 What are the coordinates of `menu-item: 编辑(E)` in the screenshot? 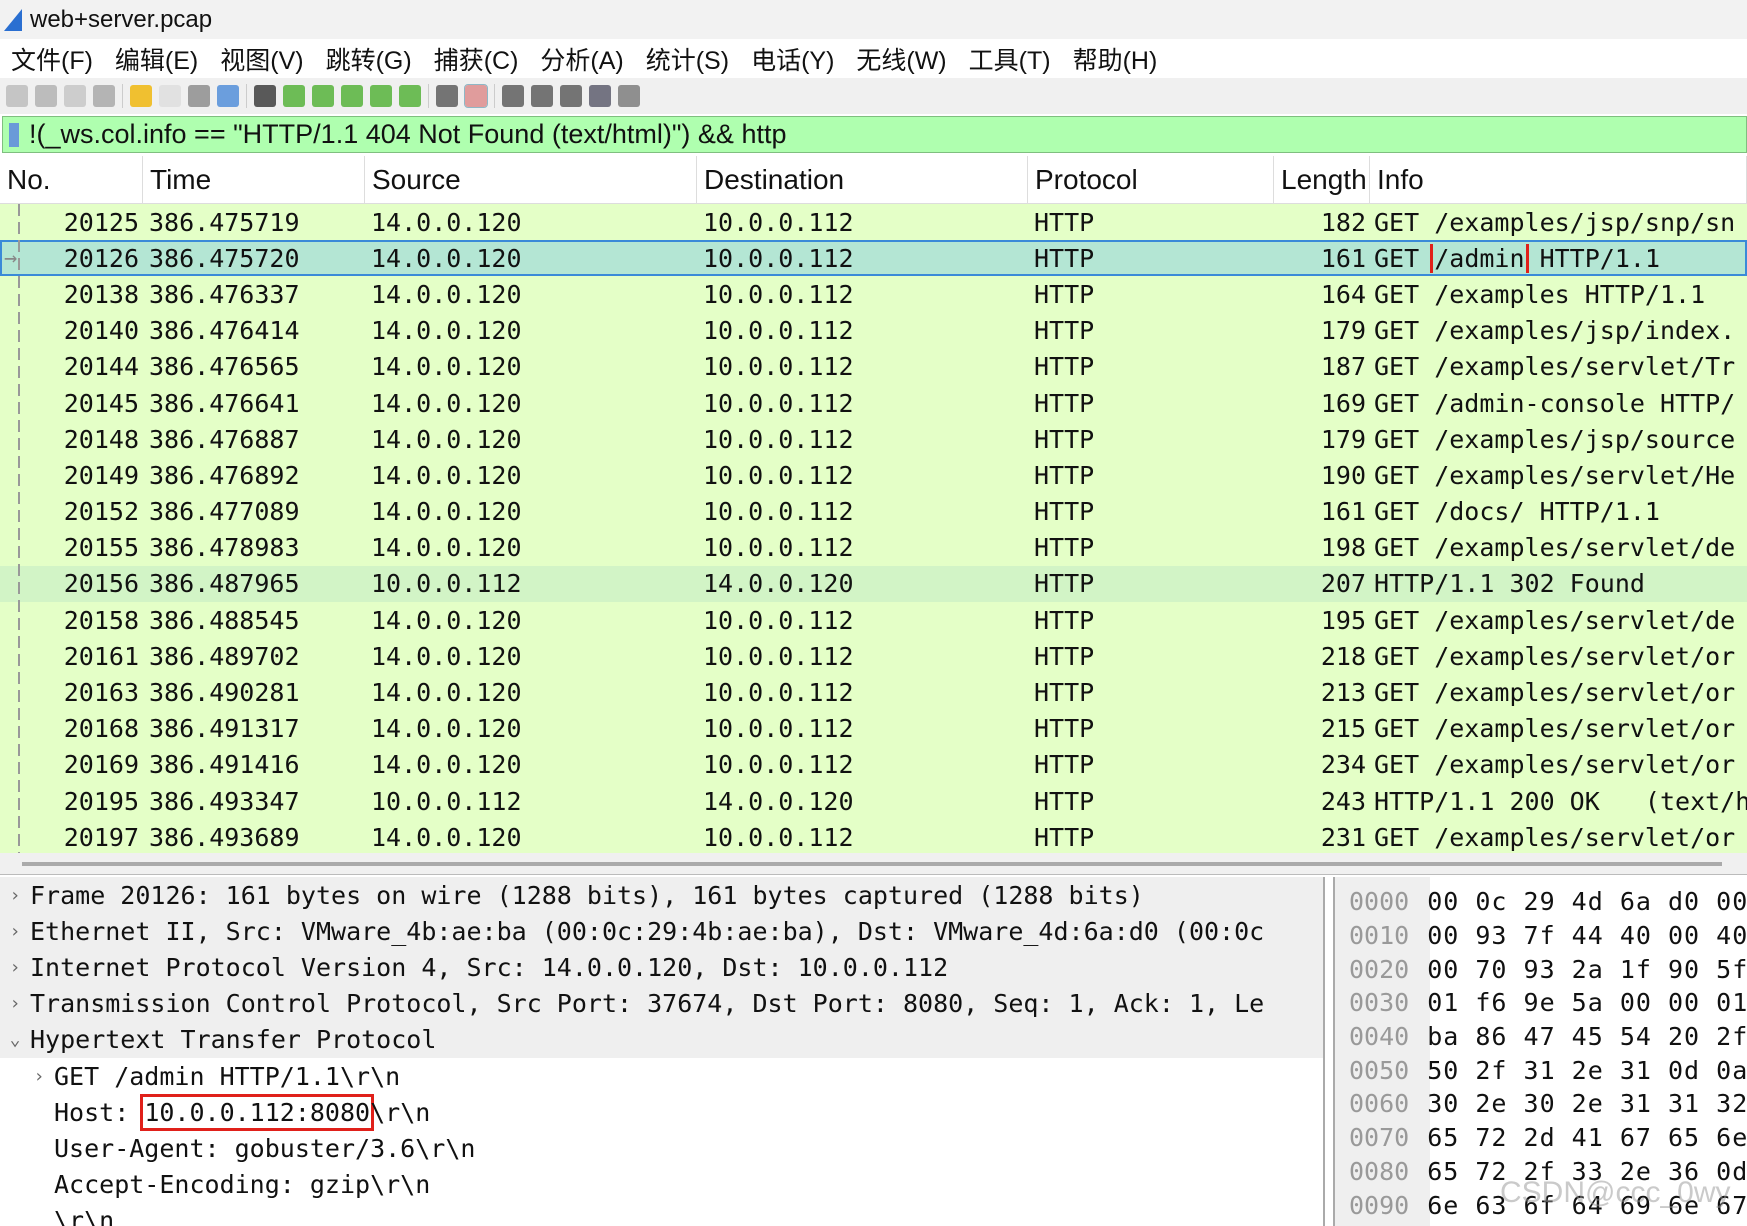 It's located at (156, 59).